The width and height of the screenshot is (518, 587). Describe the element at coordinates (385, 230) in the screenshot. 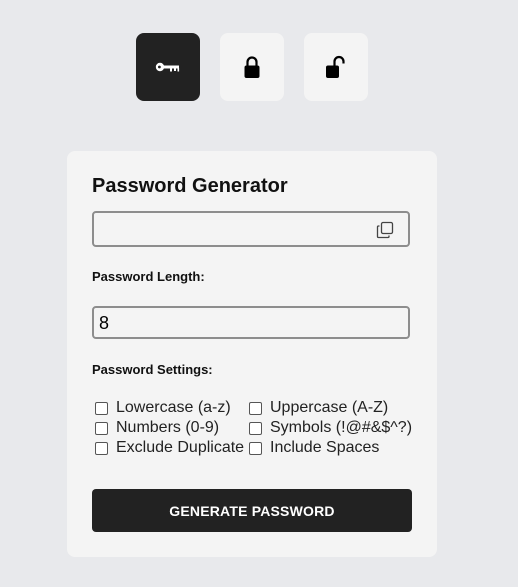

I see `copy-icon` at that location.